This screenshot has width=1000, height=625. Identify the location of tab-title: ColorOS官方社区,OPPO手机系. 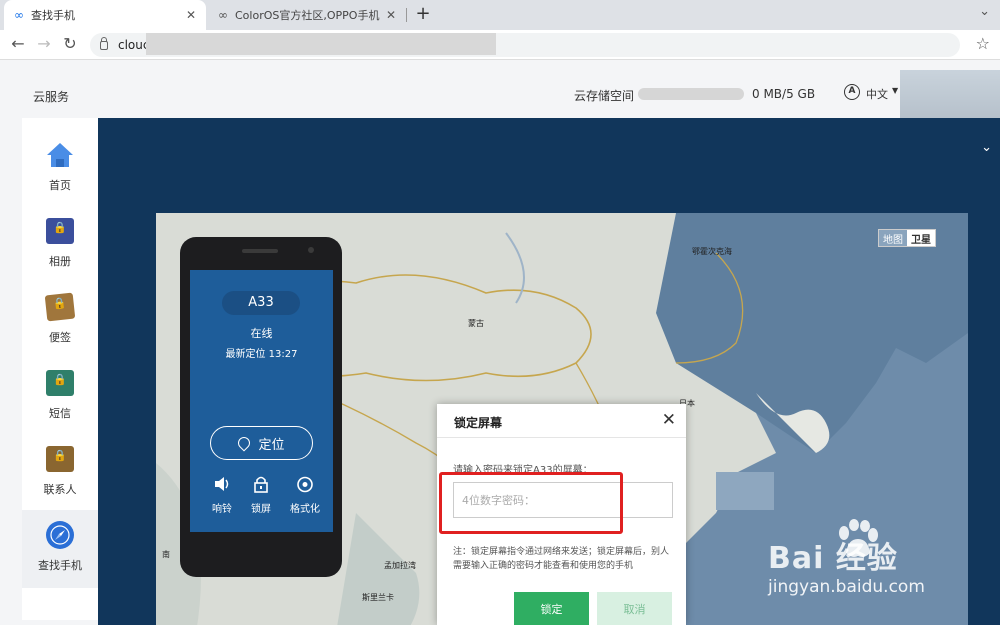
(307, 15).